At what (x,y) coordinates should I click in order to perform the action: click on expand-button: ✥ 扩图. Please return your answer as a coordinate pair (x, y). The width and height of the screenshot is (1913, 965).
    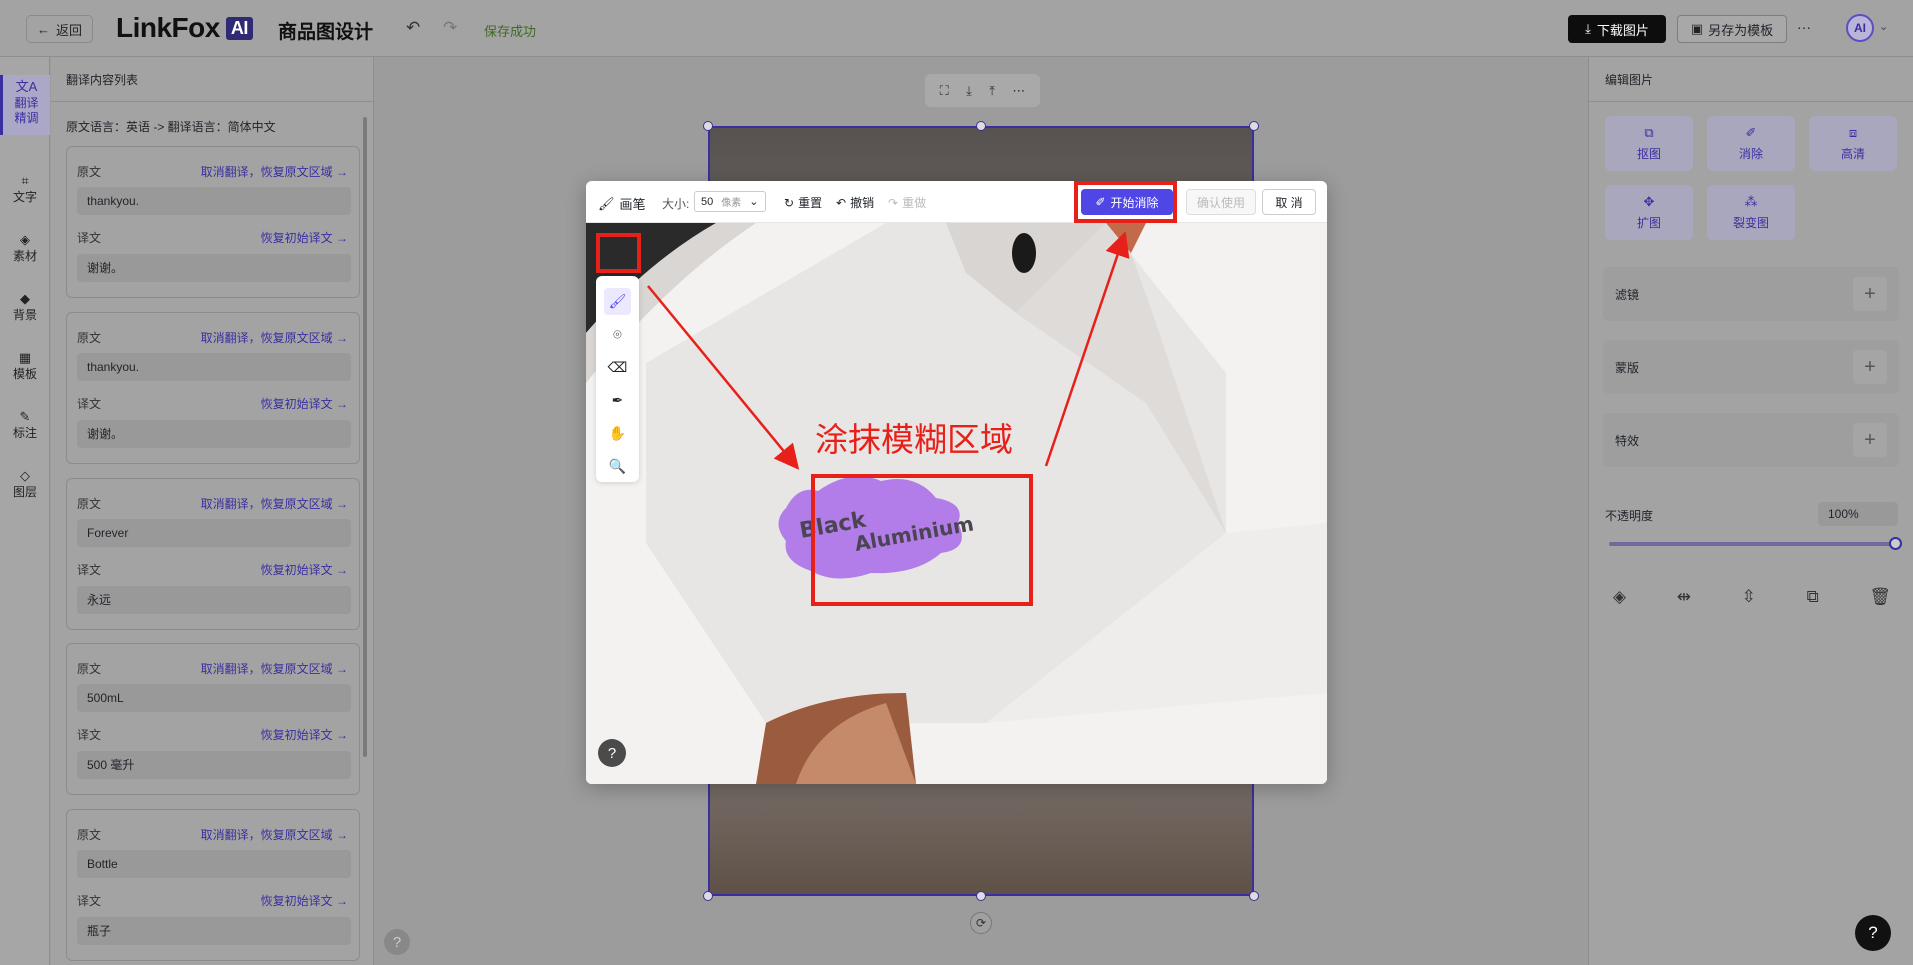
    Looking at the image, I should click on (1649, 212).